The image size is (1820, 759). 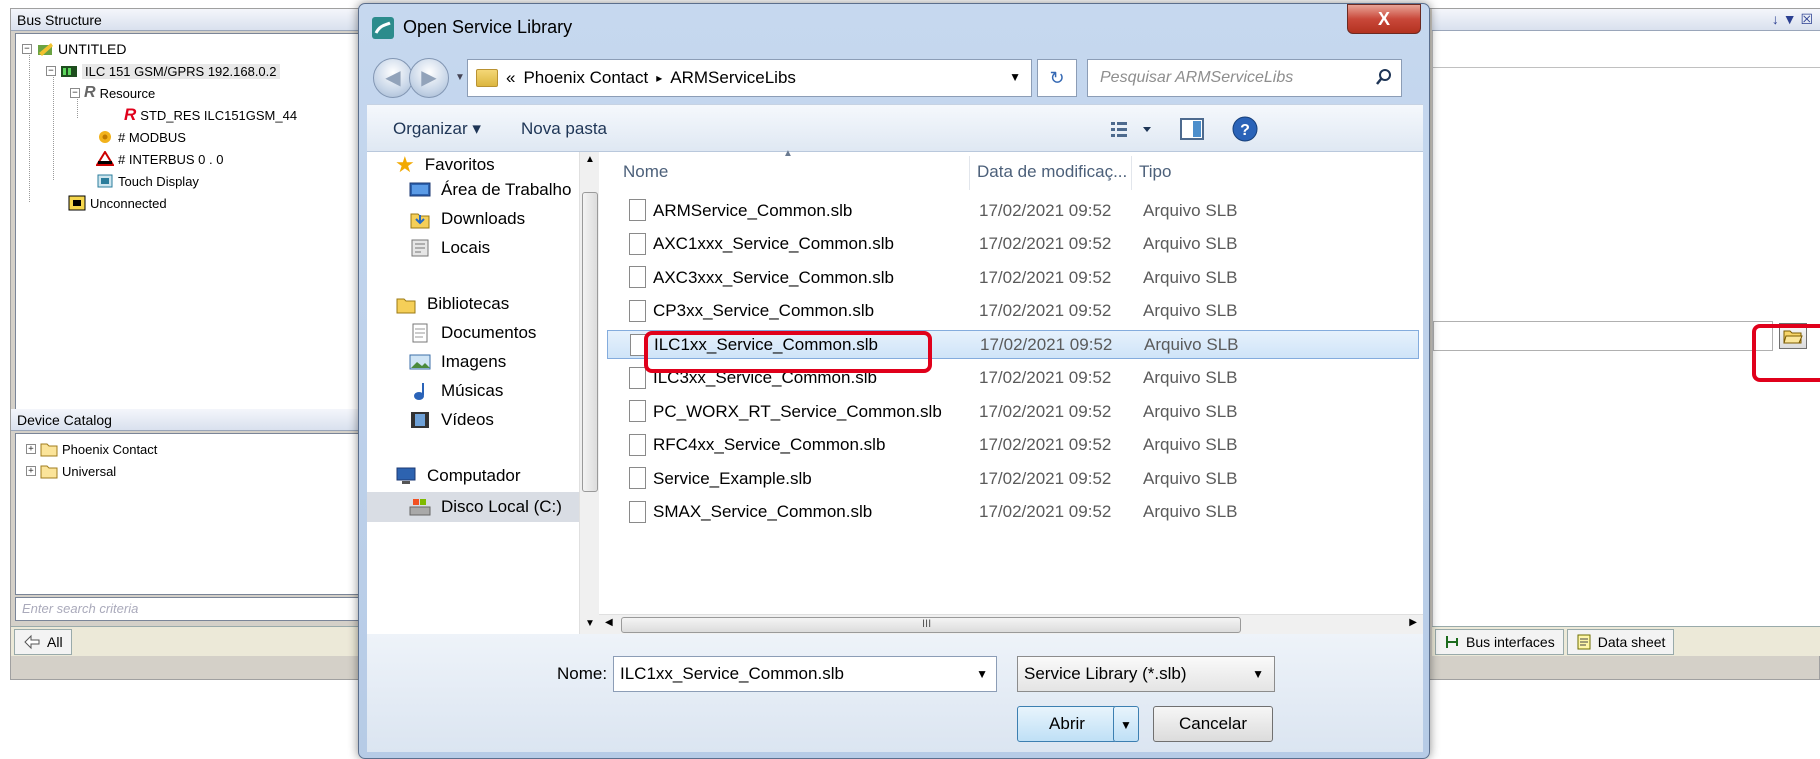 What do you see at coordinates (585, 78) in the screenshot?
I see `breadcrumb-phoenix-contact: Phoenix Contact` at bounding box center [585, 78].